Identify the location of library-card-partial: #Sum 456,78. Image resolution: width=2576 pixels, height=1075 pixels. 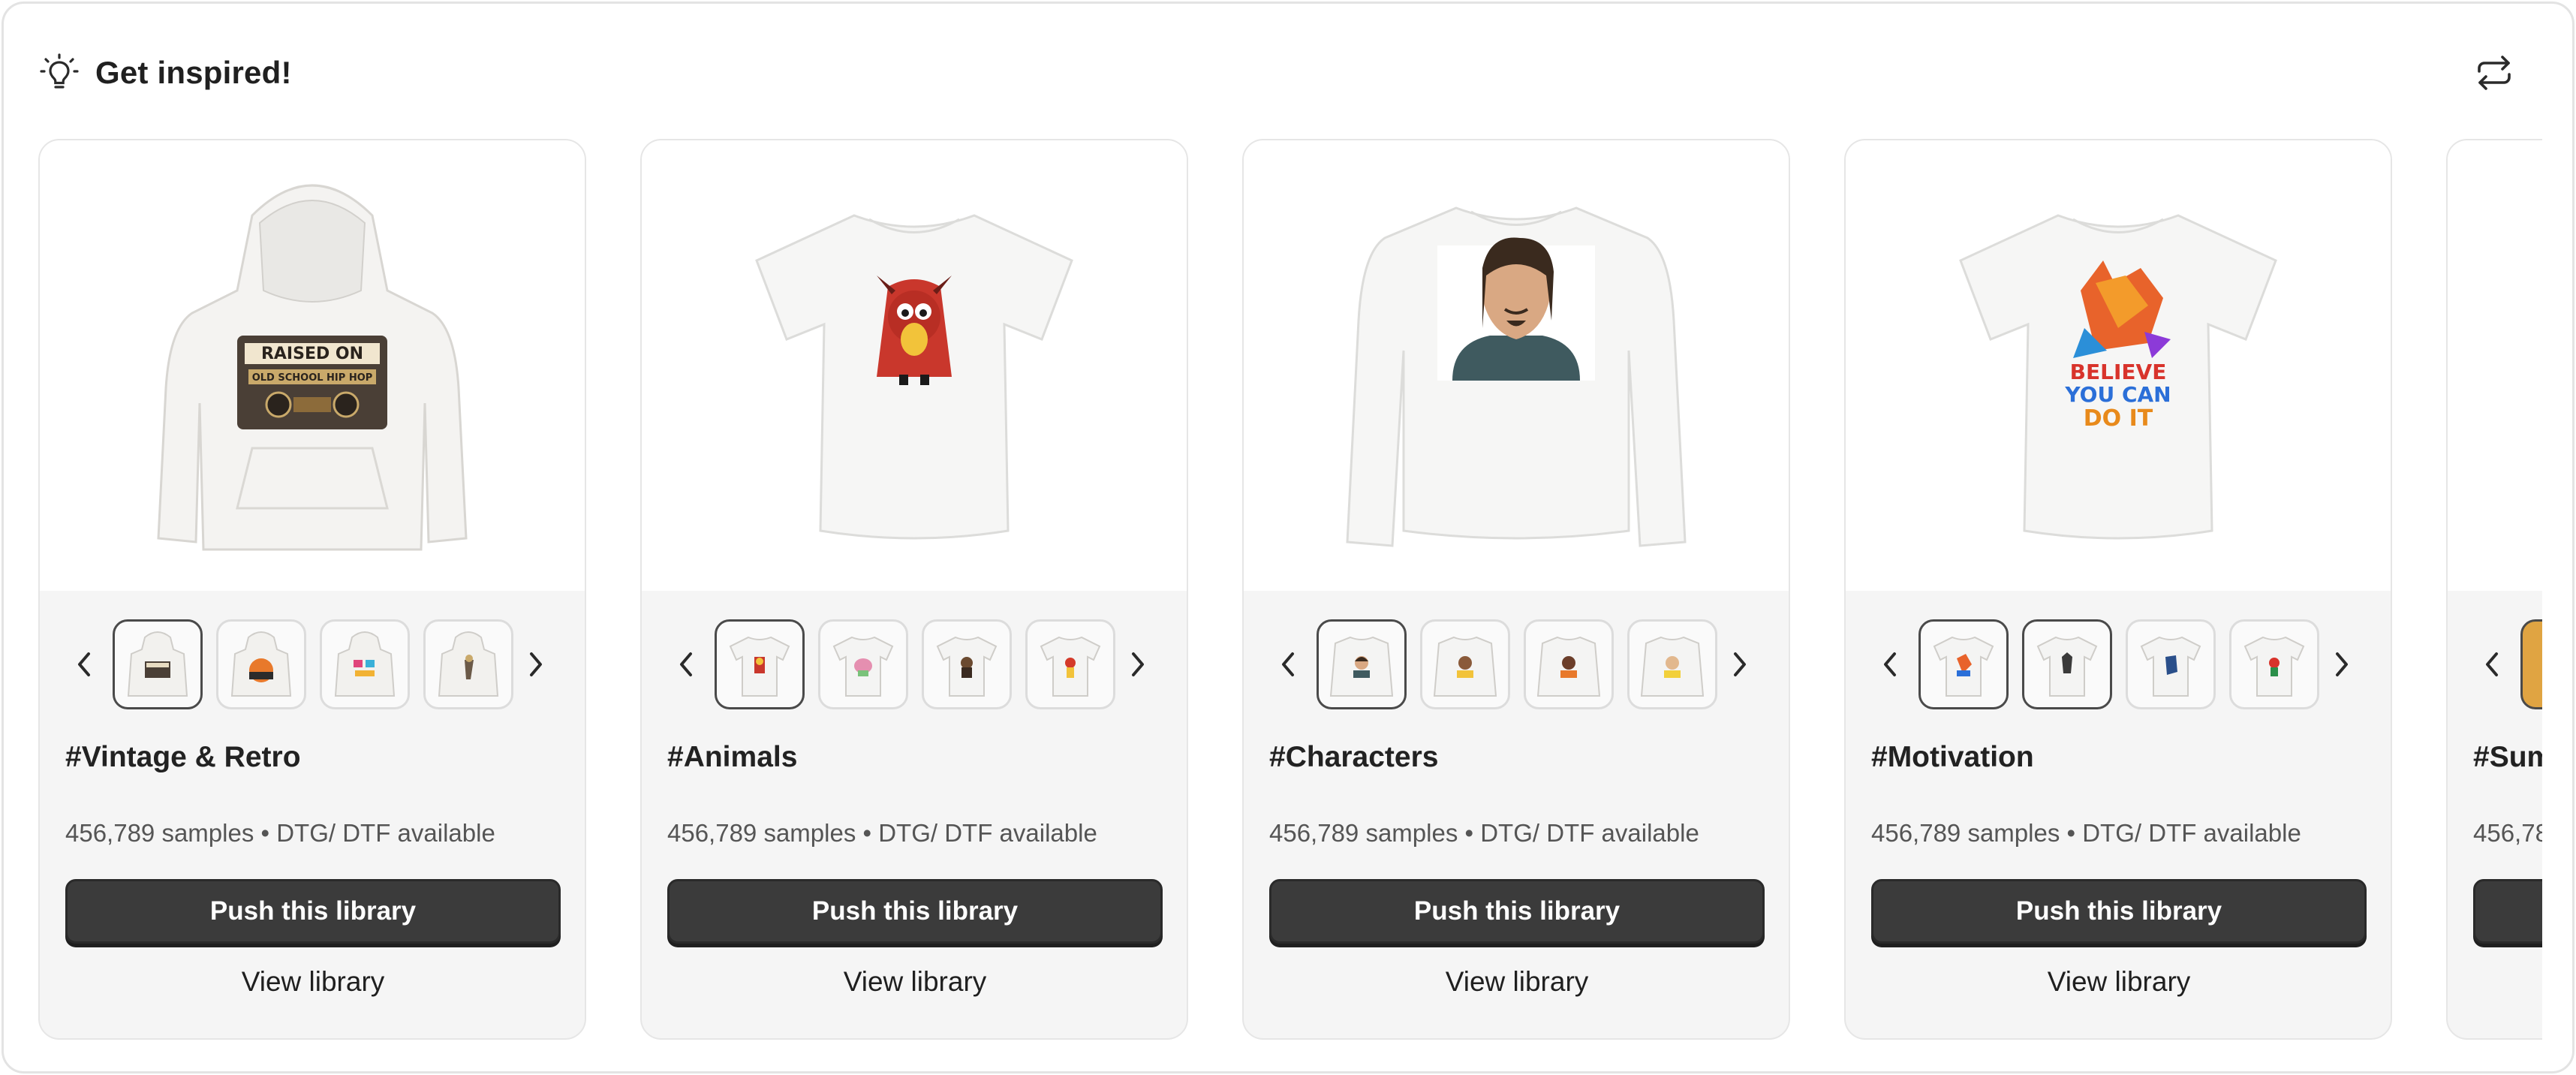
(2494, 589).